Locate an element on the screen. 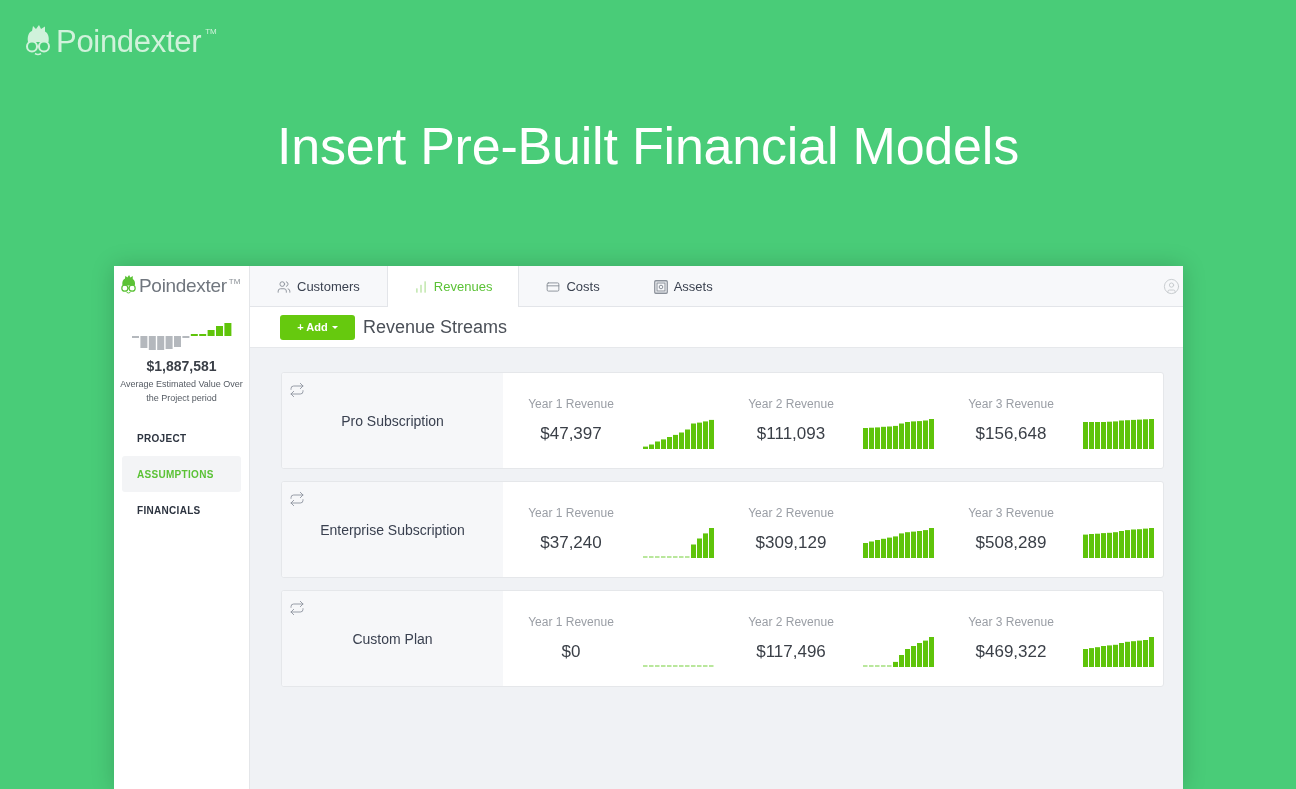 Image resolution: width=1296 pixels, height=789 pixels. stream-name: Custom Plan is located at coordinates (392, 638).